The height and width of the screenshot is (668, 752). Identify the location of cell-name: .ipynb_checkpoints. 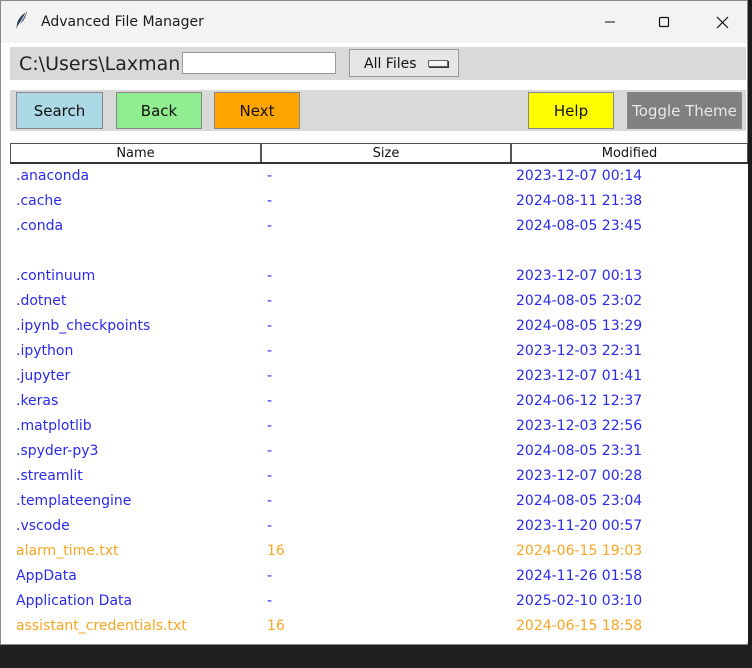
(83, 326).